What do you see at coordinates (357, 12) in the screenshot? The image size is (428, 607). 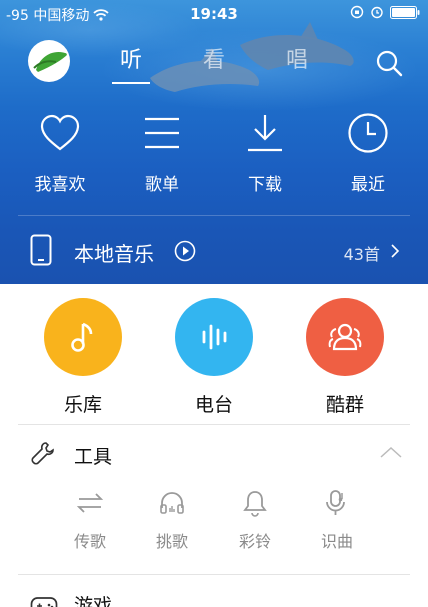 I see `rotation-lock-icon` at bounding box center [357, 12].